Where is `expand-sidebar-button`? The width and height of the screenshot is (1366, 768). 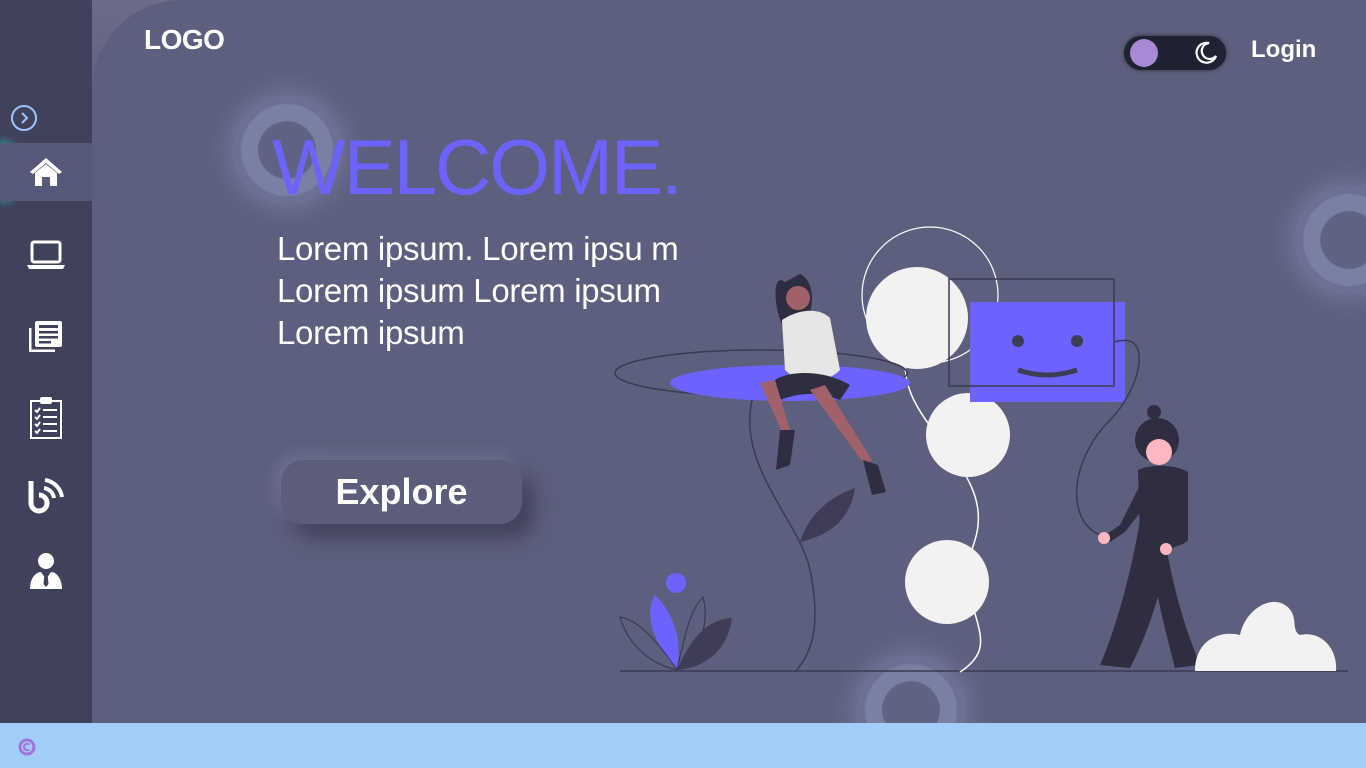
expand-sidebar-button is located at coordinates (24, 118).